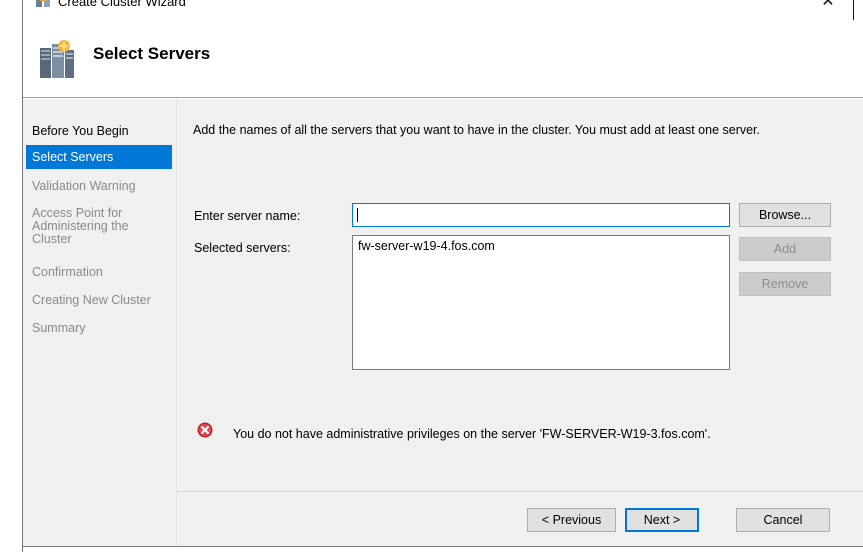 The width and height of the screenshot is (863, 552). Describe the element at coordinates (785, 284) in the screenshot. I see `remove-button: Remove` at that location.